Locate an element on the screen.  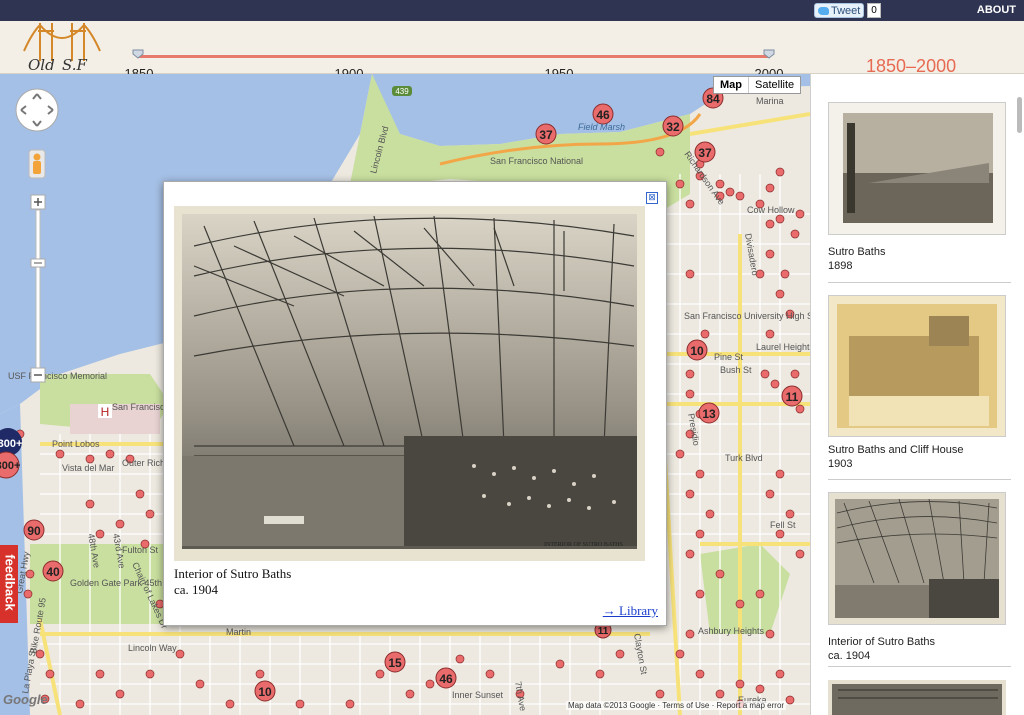
sidebar-item-title: Sutro Baths and Cliff House is located at coordinates (896, 450).